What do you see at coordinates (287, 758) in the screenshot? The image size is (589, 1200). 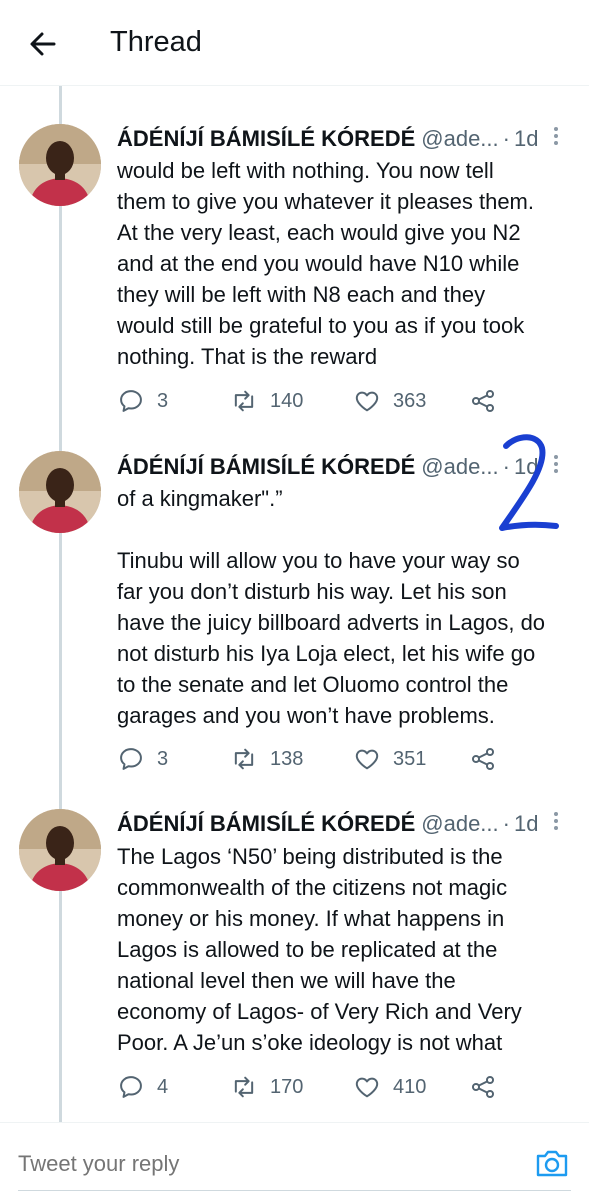 I see `retweet-count: 138` at bounding box center [287, 758].